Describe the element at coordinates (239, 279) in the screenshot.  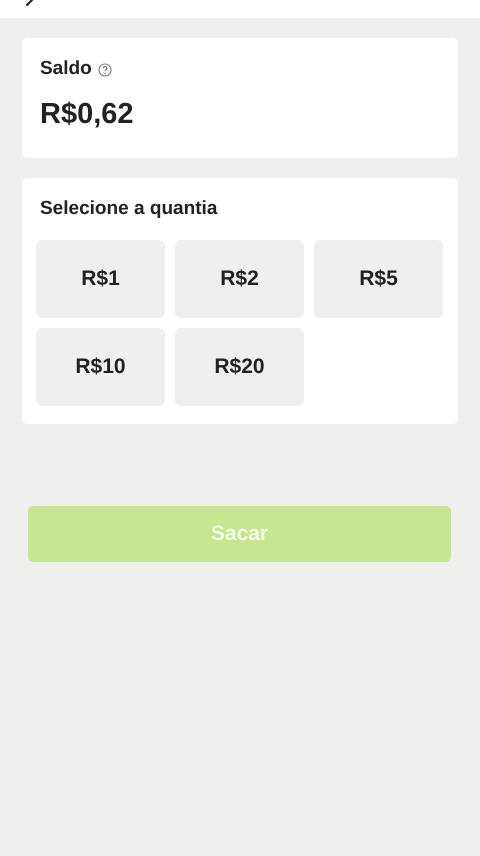
I see `amount-option: R$2` at that location.